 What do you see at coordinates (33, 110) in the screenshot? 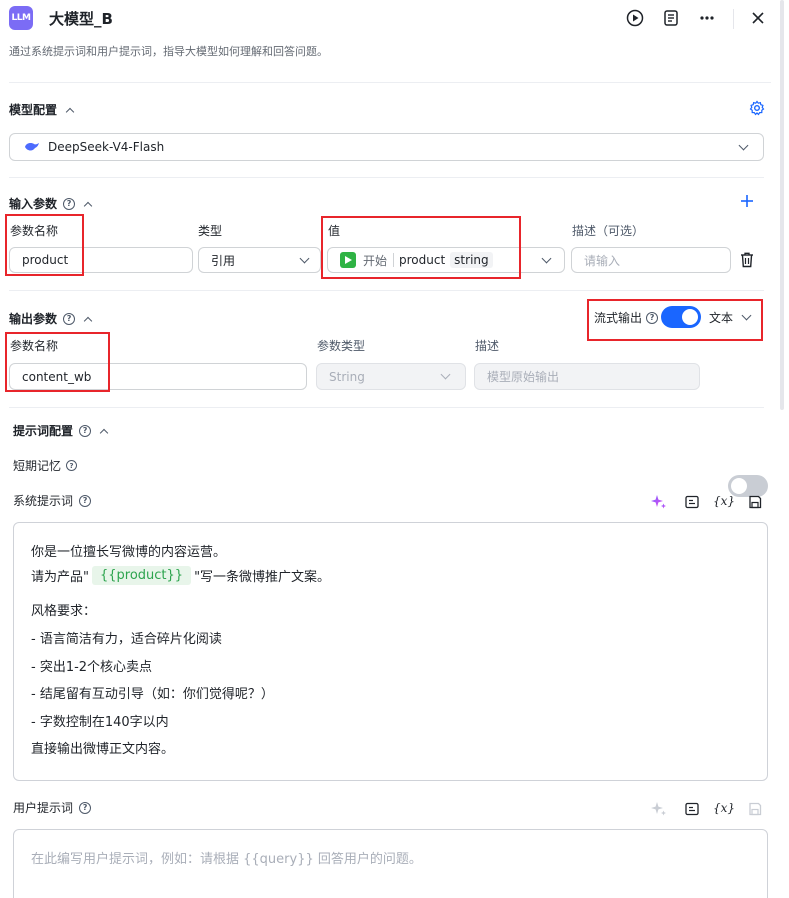
I see `model-config-title: 模型配置` at bounding box center [33, 110].